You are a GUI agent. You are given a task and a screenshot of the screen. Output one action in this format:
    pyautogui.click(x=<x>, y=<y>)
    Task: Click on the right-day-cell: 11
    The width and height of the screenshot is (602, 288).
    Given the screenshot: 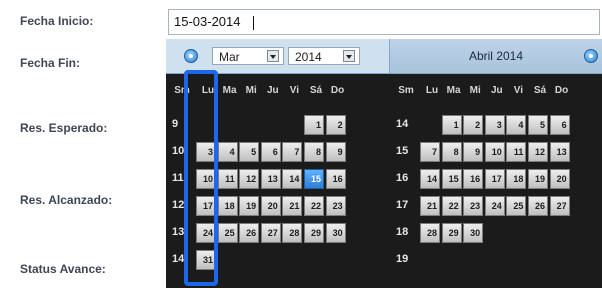 What is the action you would take?
    pyautogui.click(x=516, y=152)
    